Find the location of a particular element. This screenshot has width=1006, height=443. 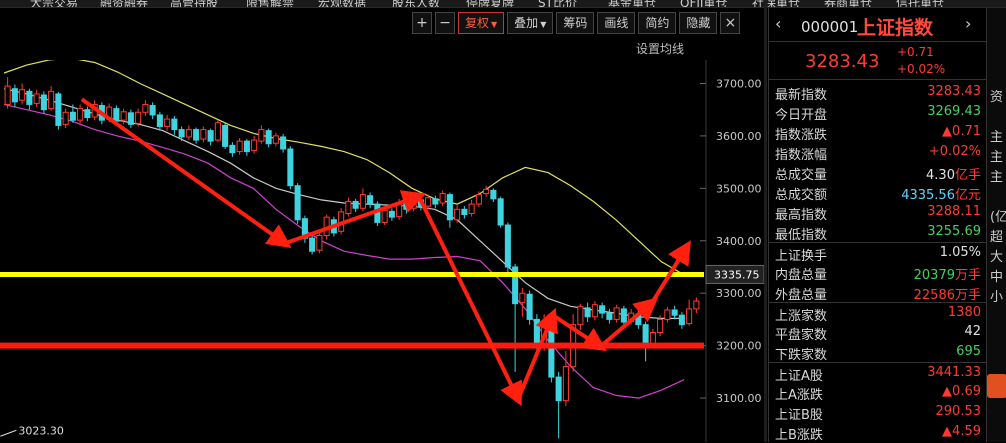

top-nav-item: 停牌复牌 is located at coordinates (490, 3).